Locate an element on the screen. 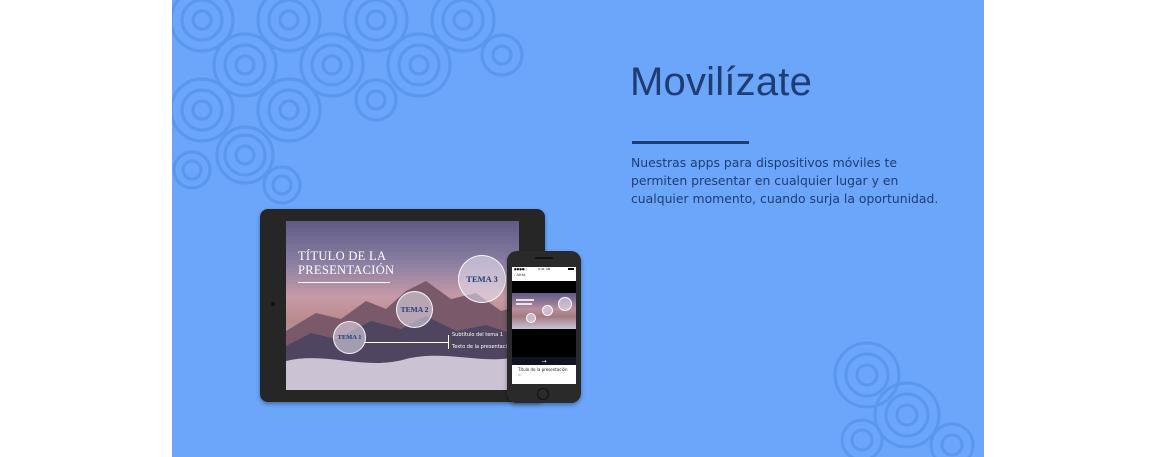 The width and height of the screenshot is (1157, 457). home-button-icon is located at coordinates (543, 394).